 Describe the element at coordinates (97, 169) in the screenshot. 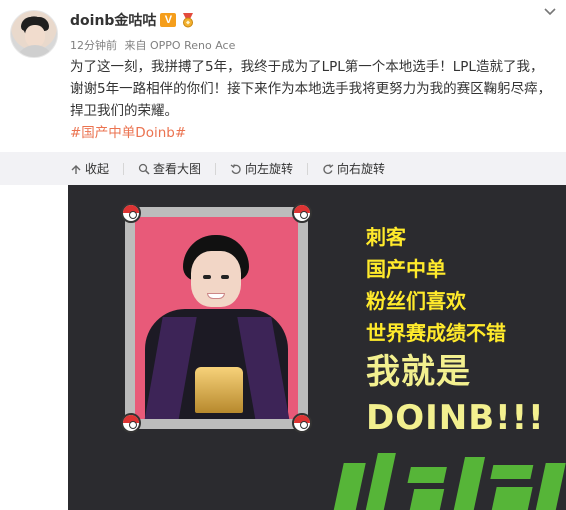

I see `collapse-label: 收起` at that location.